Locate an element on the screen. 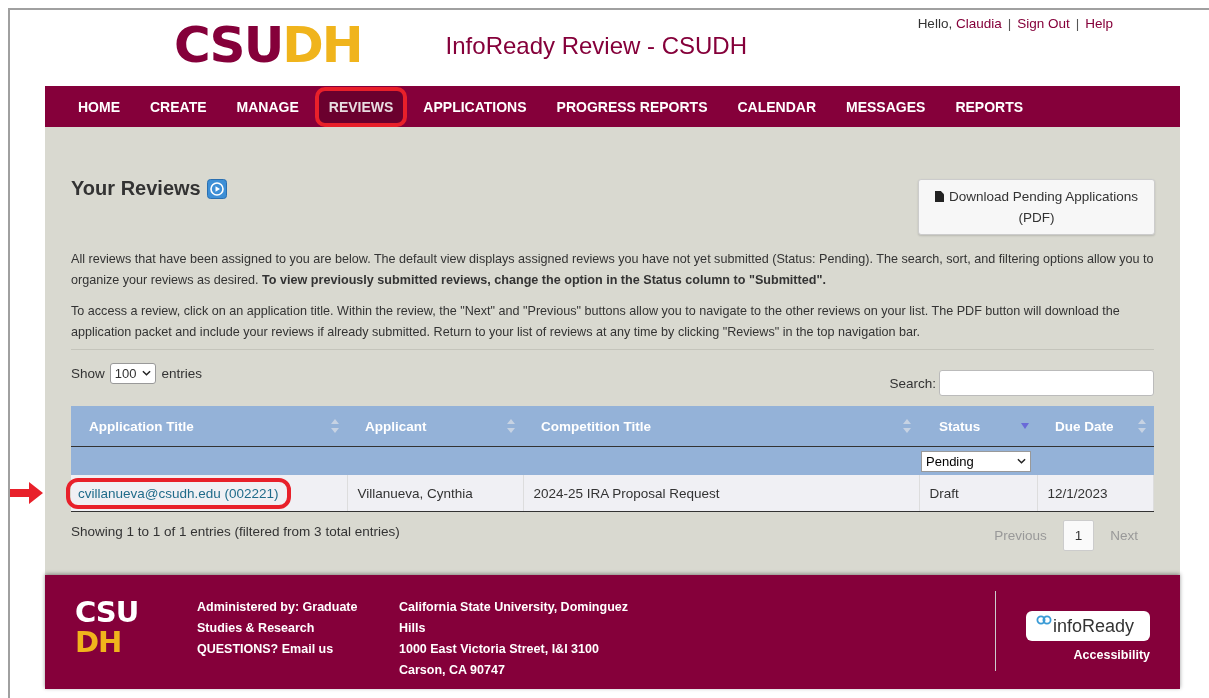  instruction-text: To access a review, click on an application title. Within the review, the "Next" and "Previous" buttons allow you to navigate to the other reviews on your list. The PDF button will download the application packet and include your reviews if already submitted. Return to your list of reviews at any time by clicking "Reviews" in the top navigation bar. is located at coordinates (596, 322).